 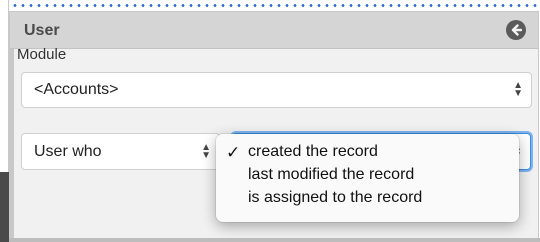 I want to click on user-who-select: User who ▲ ▼, so click(x=120, y=151).